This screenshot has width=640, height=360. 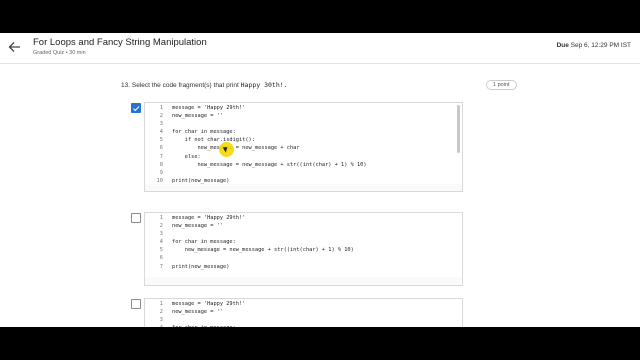 What do you see at coordinates (59, 53) in the screenshot?
I see `quiz-subtitle: Graded Quiz • 30 min` at bounding box center [59, 53].